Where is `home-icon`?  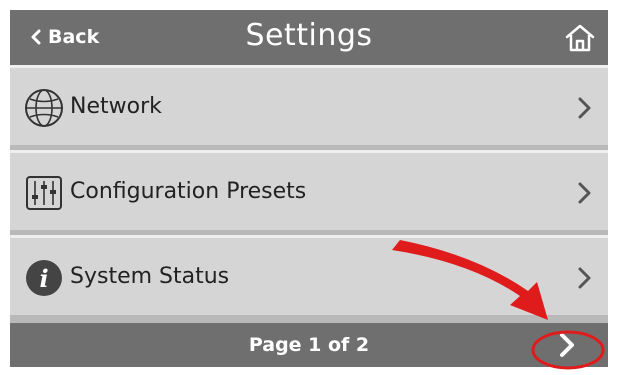
home-icon is located at coordinates (580, 38).